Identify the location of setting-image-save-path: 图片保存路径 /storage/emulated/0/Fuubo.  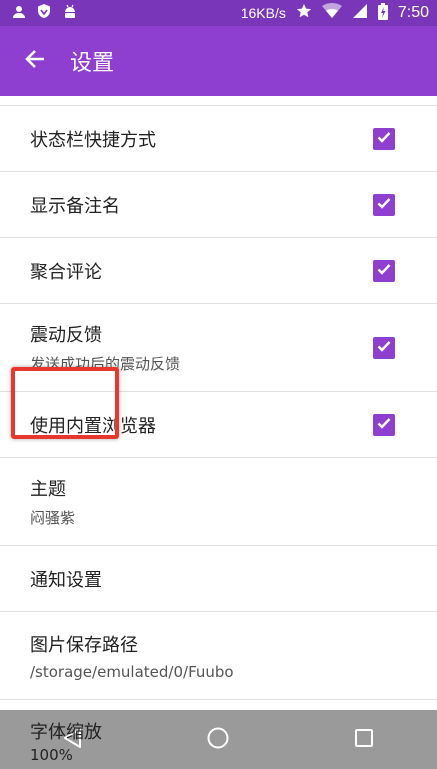
(218, 656).